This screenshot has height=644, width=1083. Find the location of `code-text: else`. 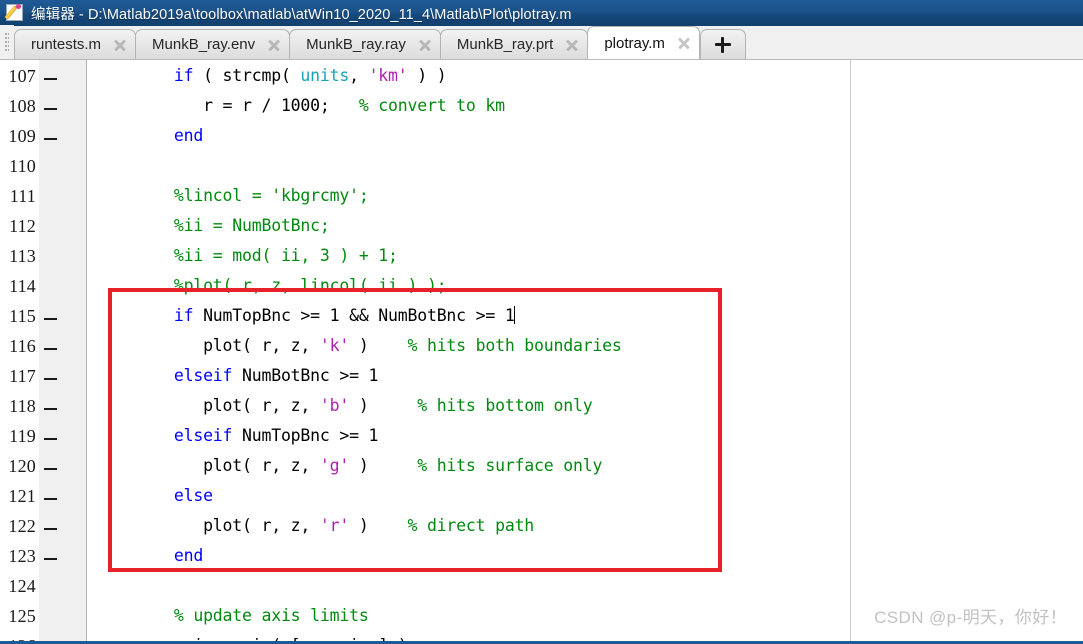

code-text: else is located at coordinates (193, 495).